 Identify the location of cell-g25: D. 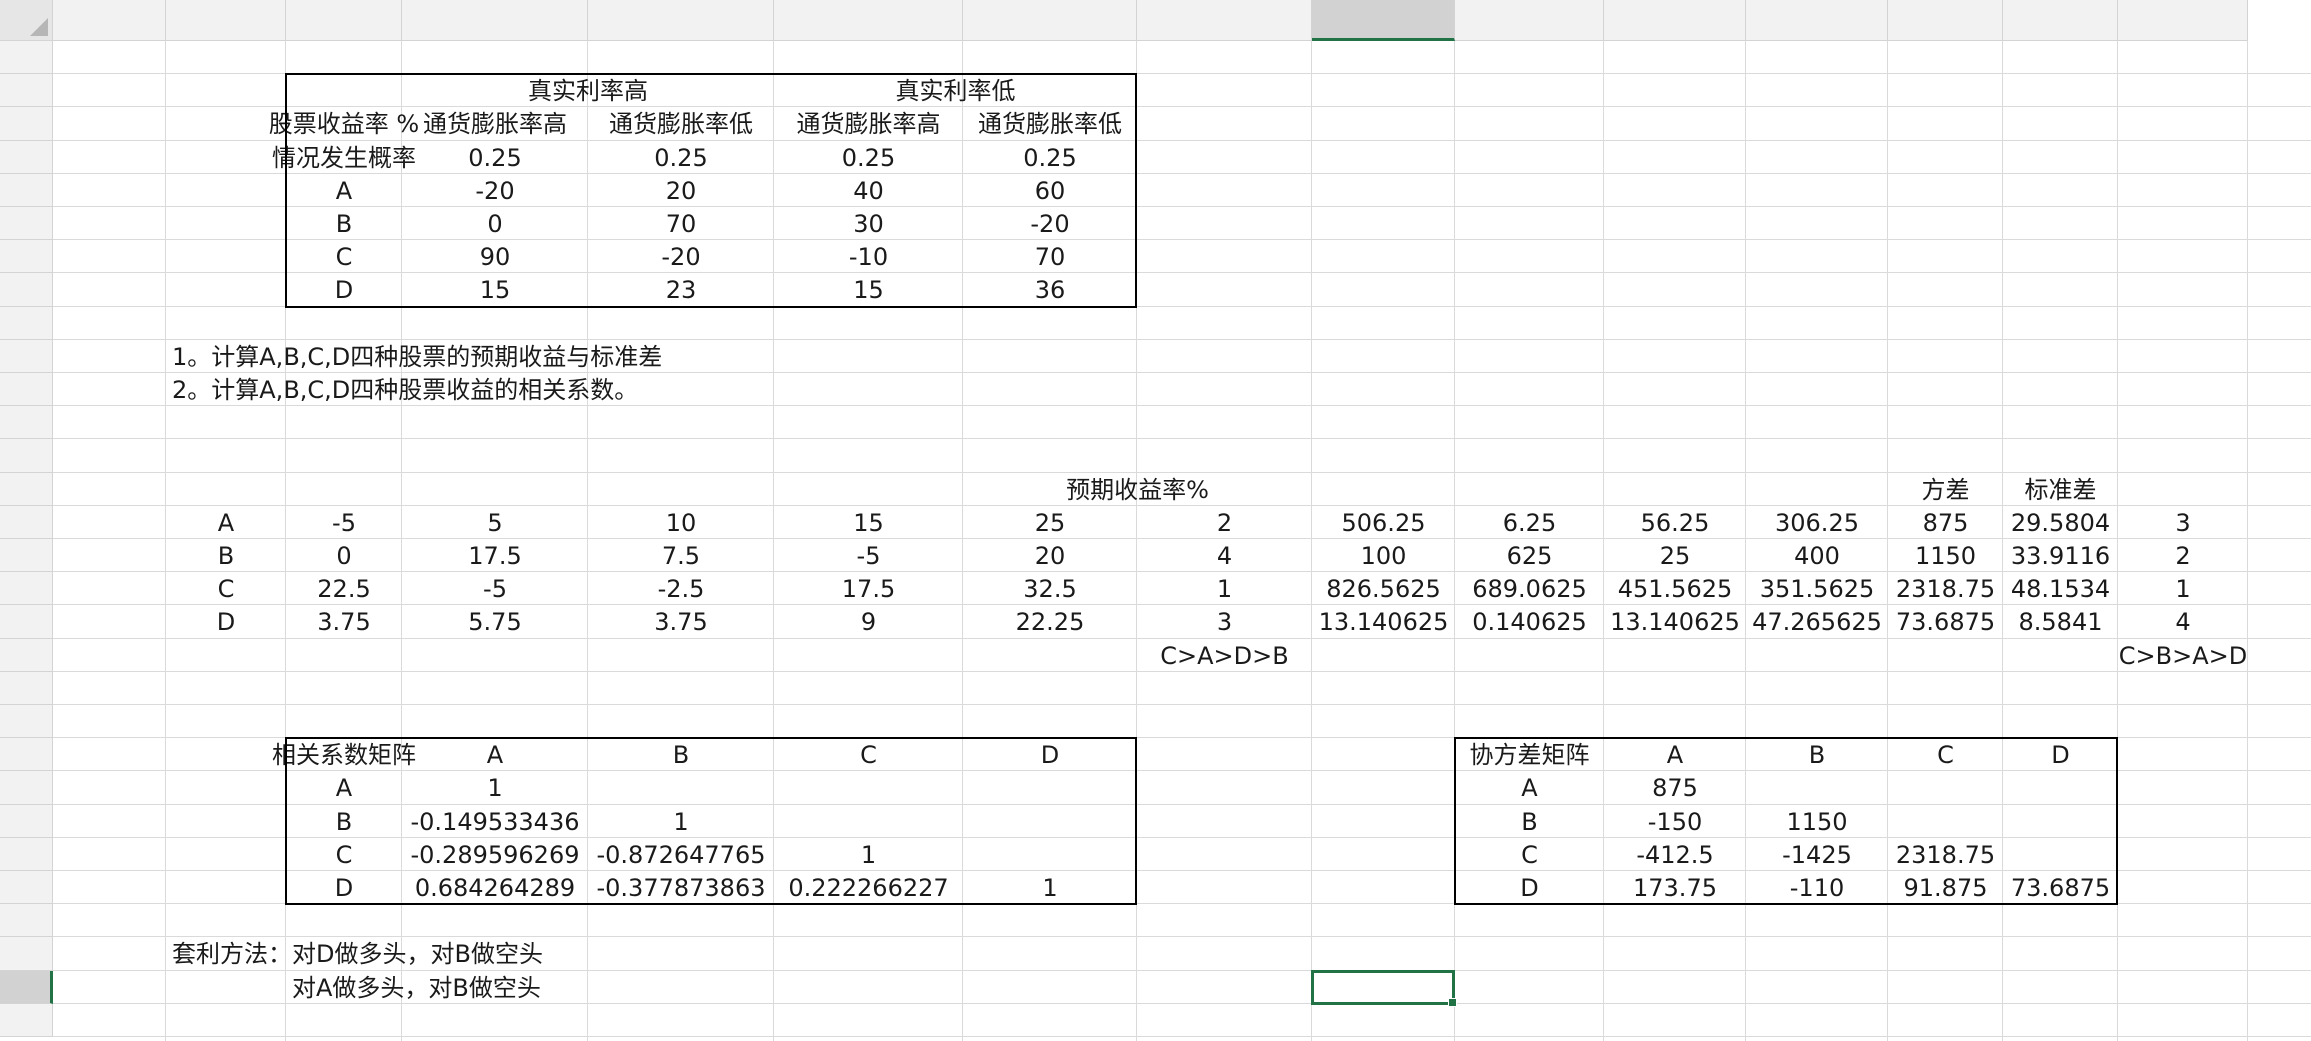
(1050, 754).